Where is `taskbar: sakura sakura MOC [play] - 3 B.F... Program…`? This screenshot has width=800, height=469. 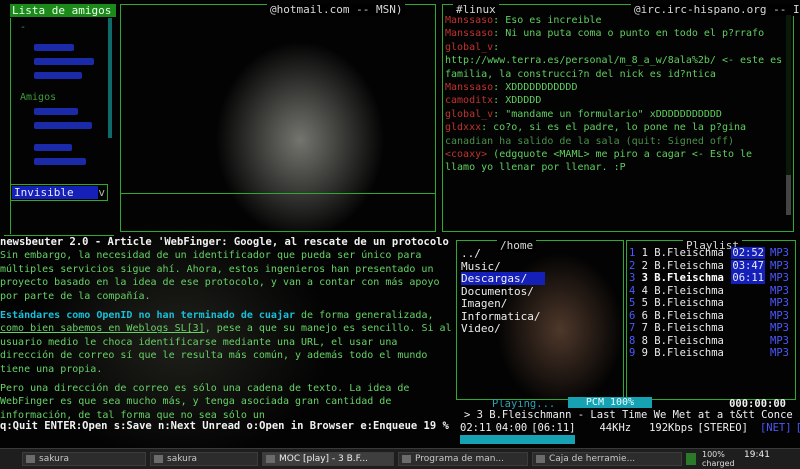
taskbar: sakura sakura MOC [play] - 3 B.F... Program… is located at coordinates (400, 458).